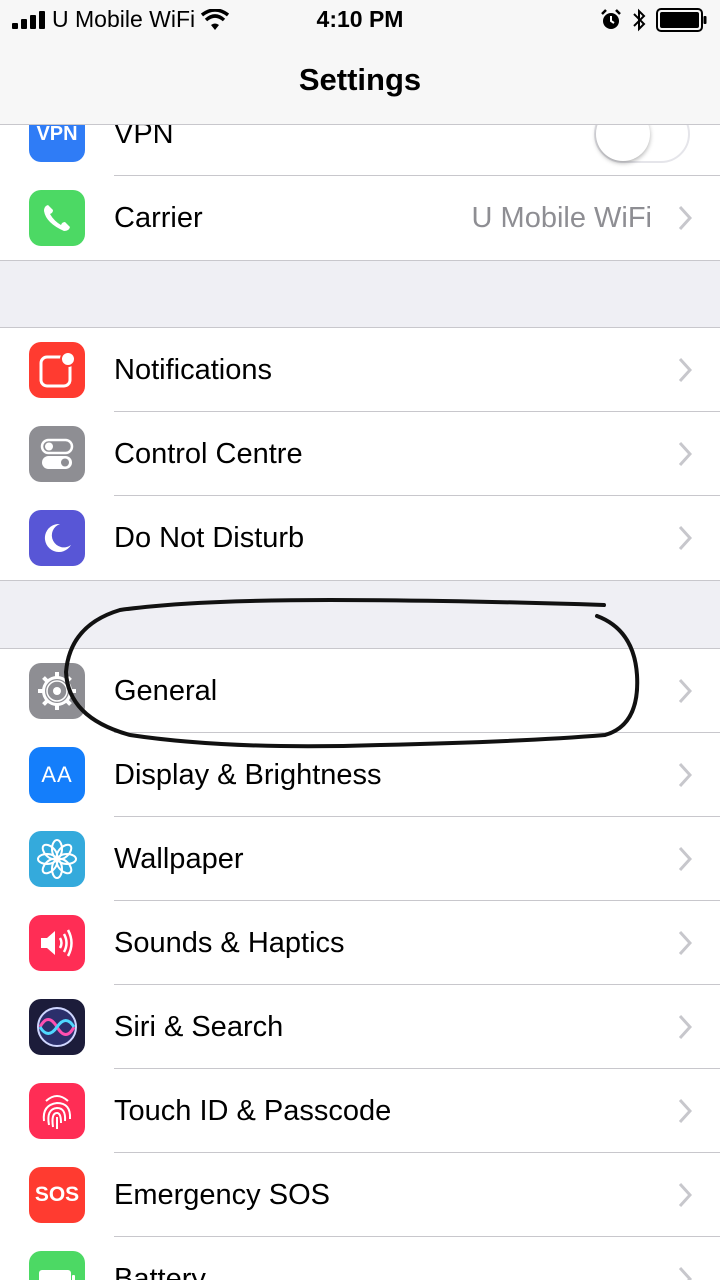  I want to click on row-label: Sounds & Haptics, so click(229, 943).